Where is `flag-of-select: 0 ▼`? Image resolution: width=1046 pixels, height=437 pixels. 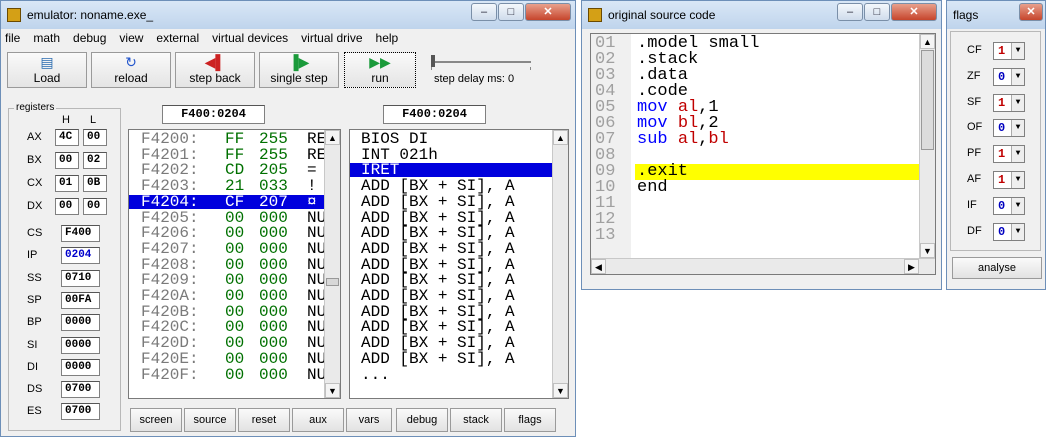
flag-of-select: 0 ▼ is located at coordinates (1009, 128).